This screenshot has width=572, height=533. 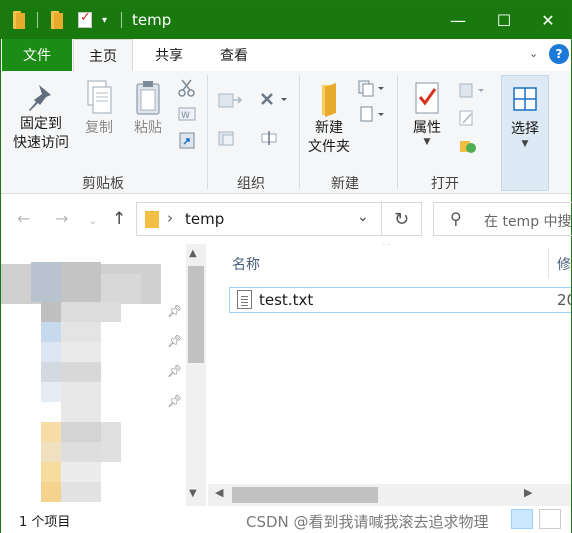 I want to click on select-label: 选择, so click(x=525, y=129).